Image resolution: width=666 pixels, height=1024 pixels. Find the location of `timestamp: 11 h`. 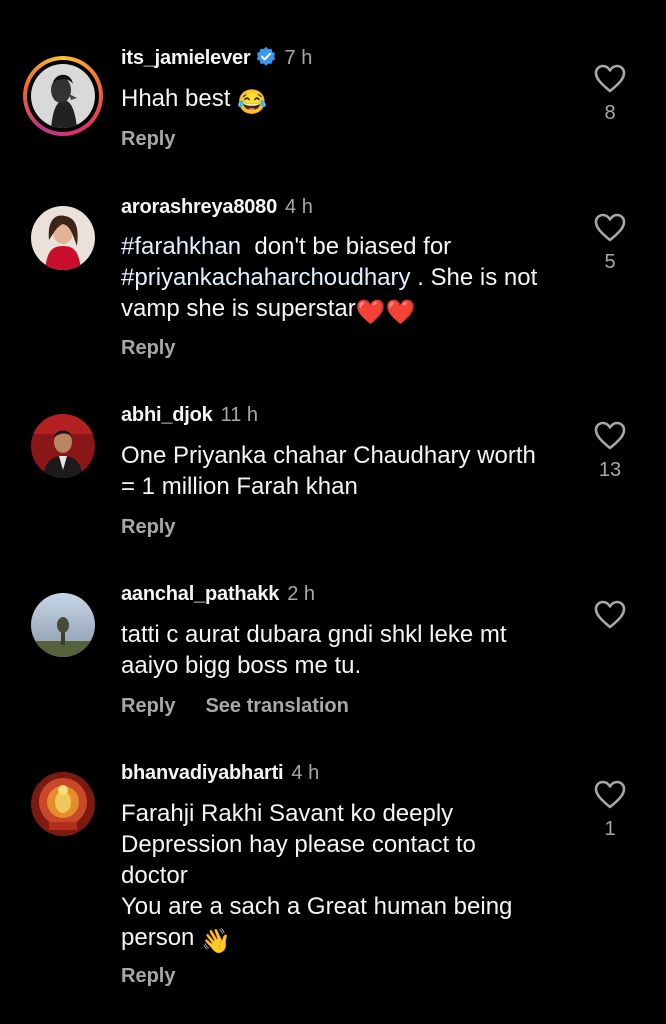

timestamp: 11 h is located at coordinates (239, 415).